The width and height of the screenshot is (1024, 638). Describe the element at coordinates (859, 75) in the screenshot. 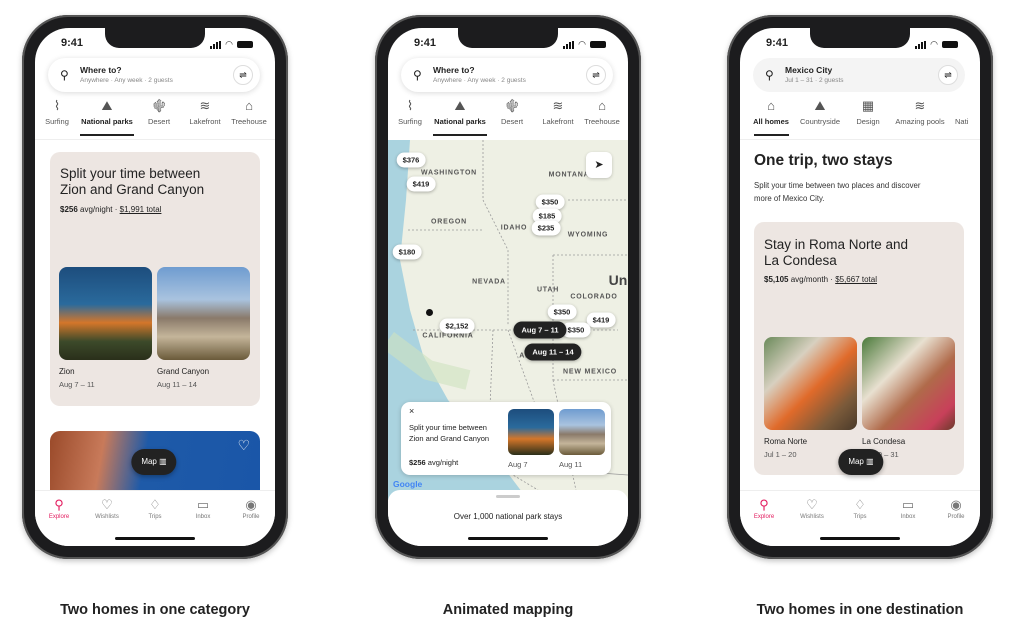

I see `search-bar: ⚲ Mexico City Jul 1 – 31 · 2 guests ⇌` at that location.